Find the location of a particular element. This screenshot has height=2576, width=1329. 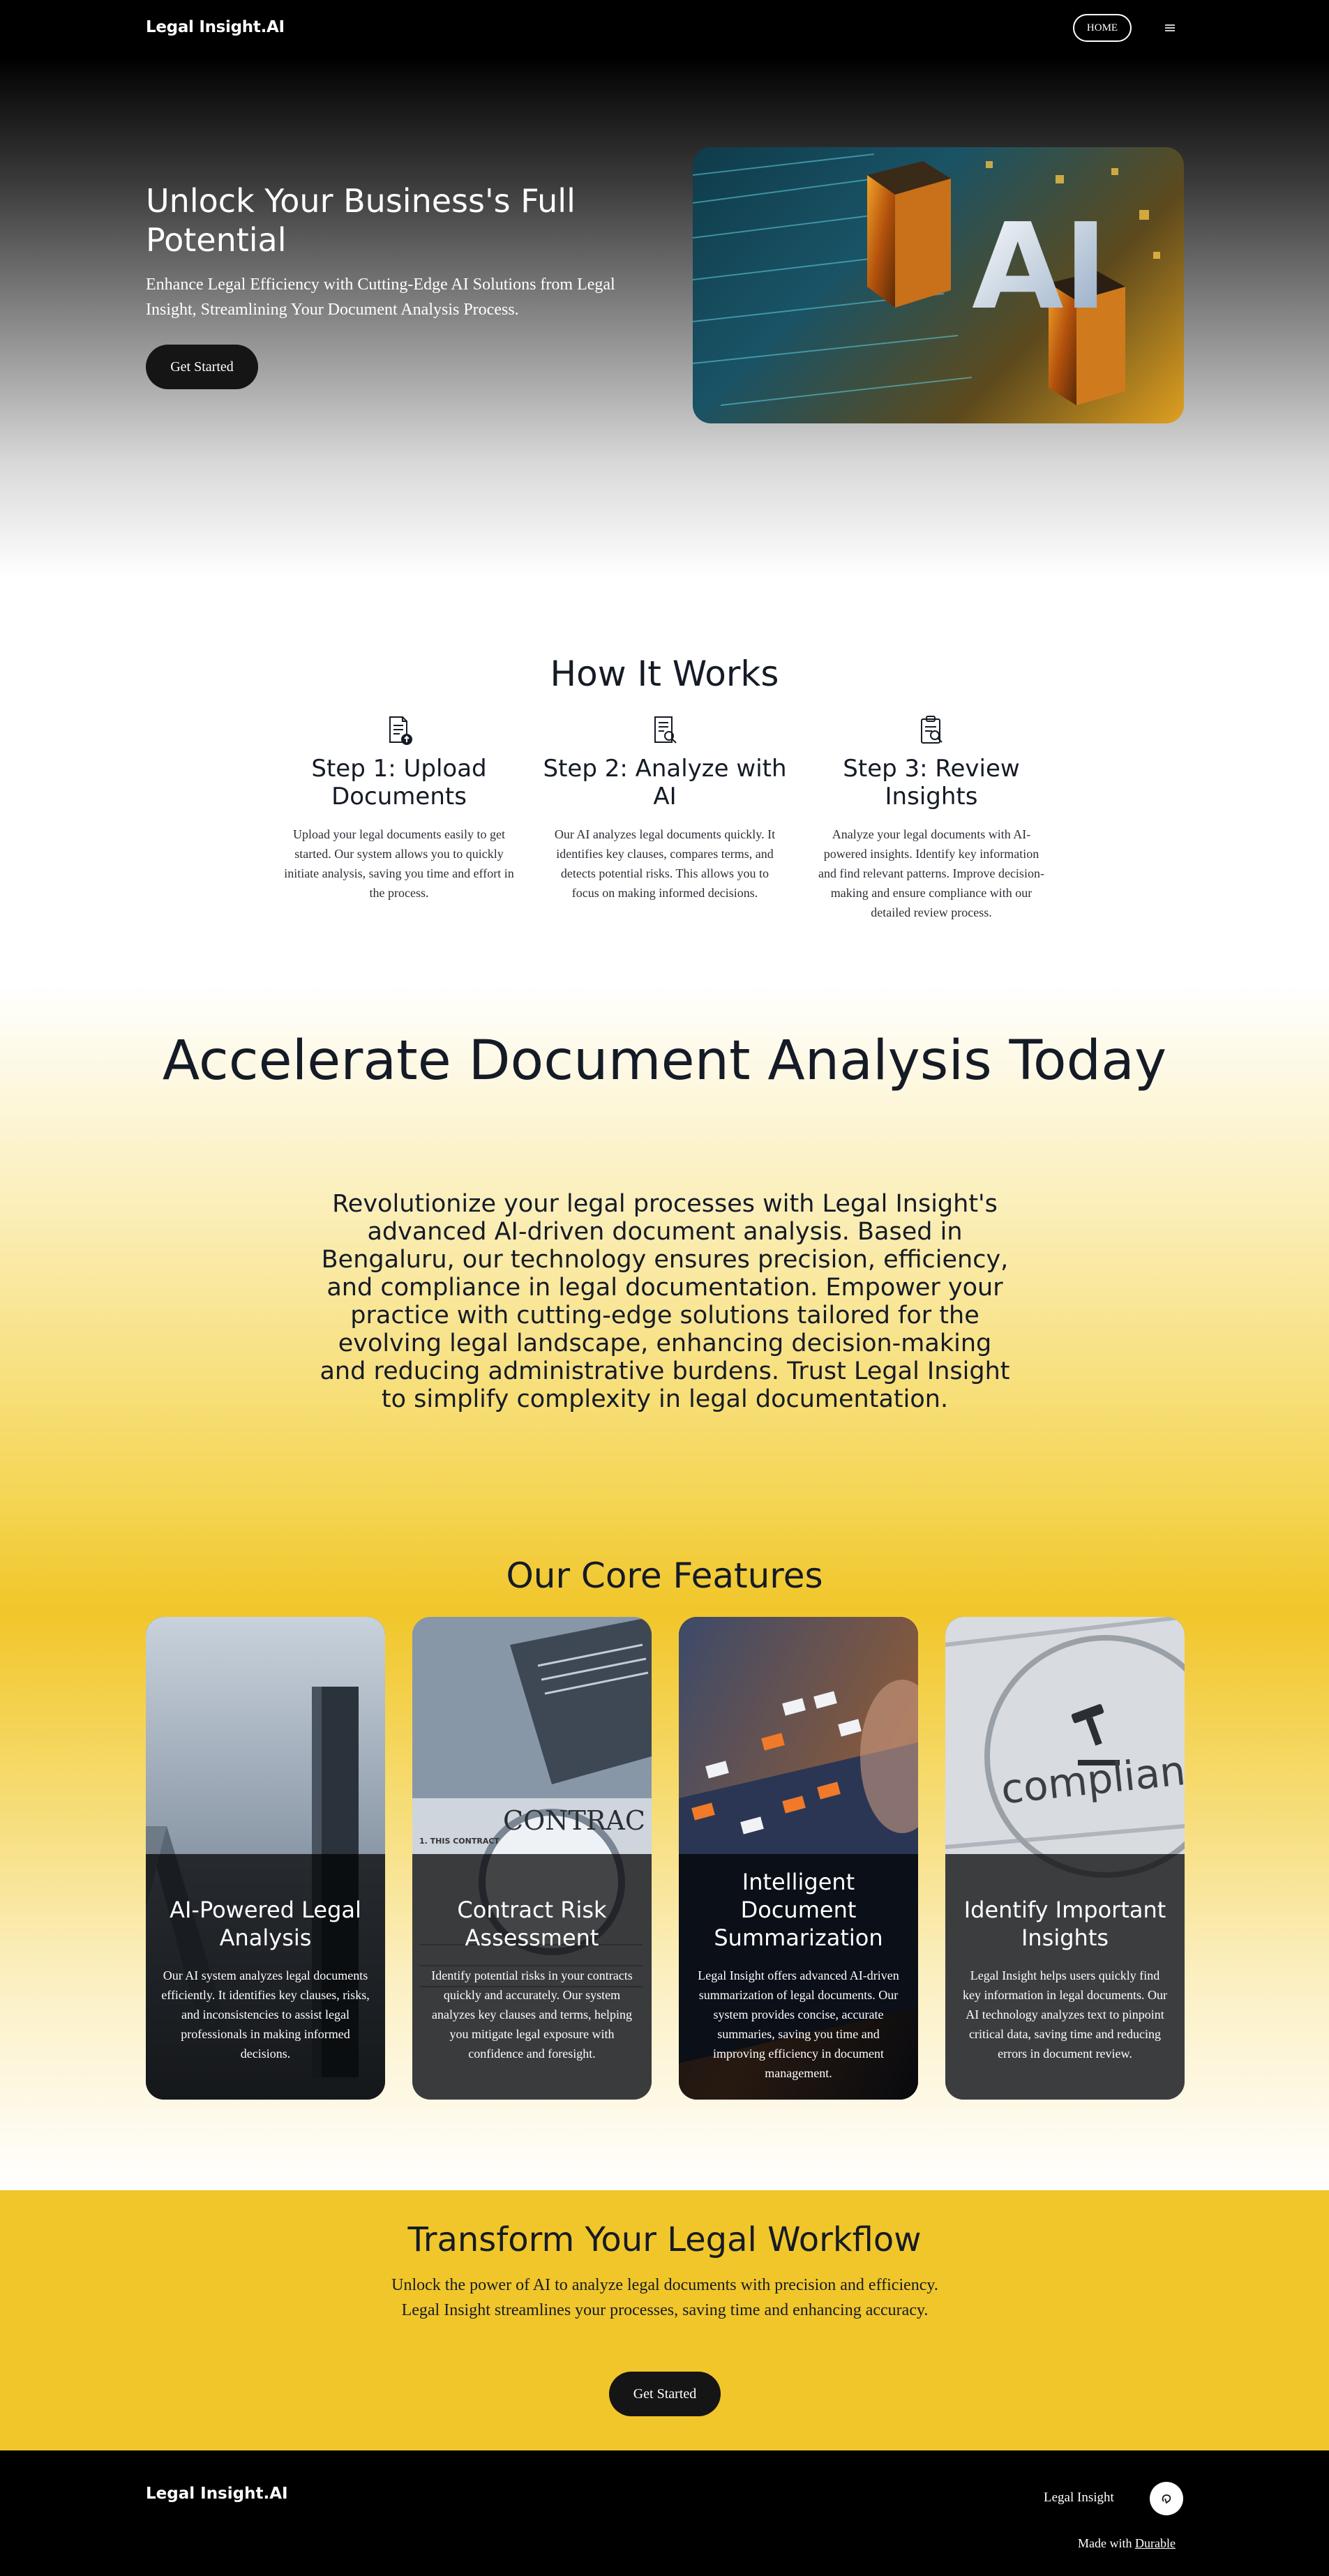

footer is located at coordinates (664, 2513).